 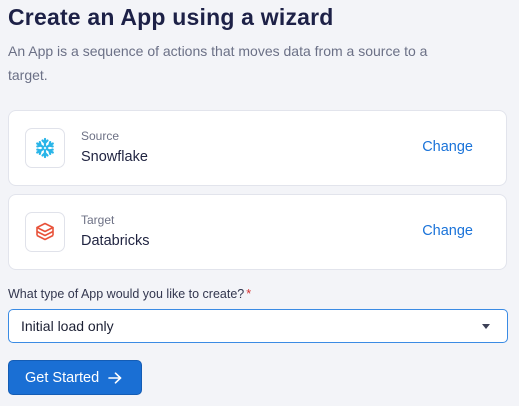 I want to click on target-logo, so click(x=45, y=232).